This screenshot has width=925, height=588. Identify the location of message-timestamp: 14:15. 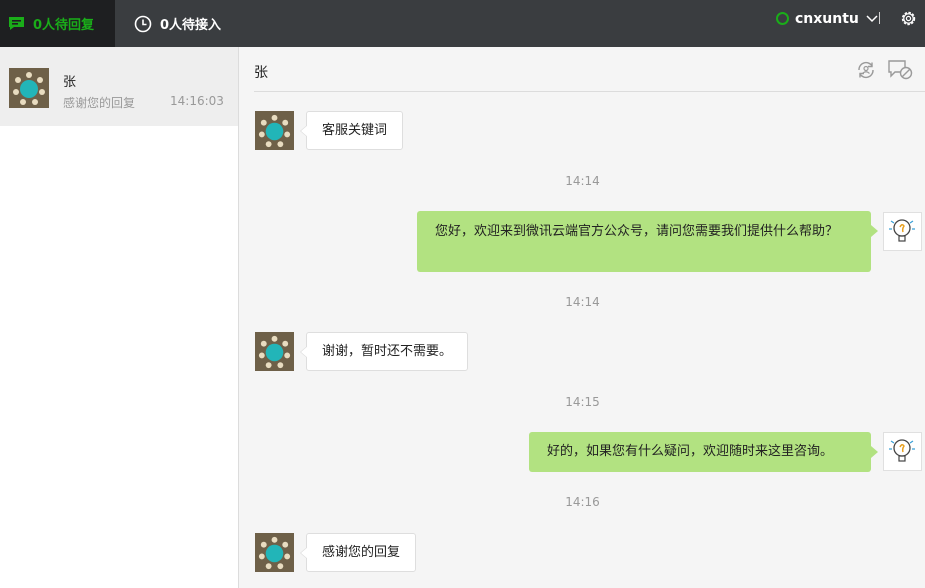
(582, 402).